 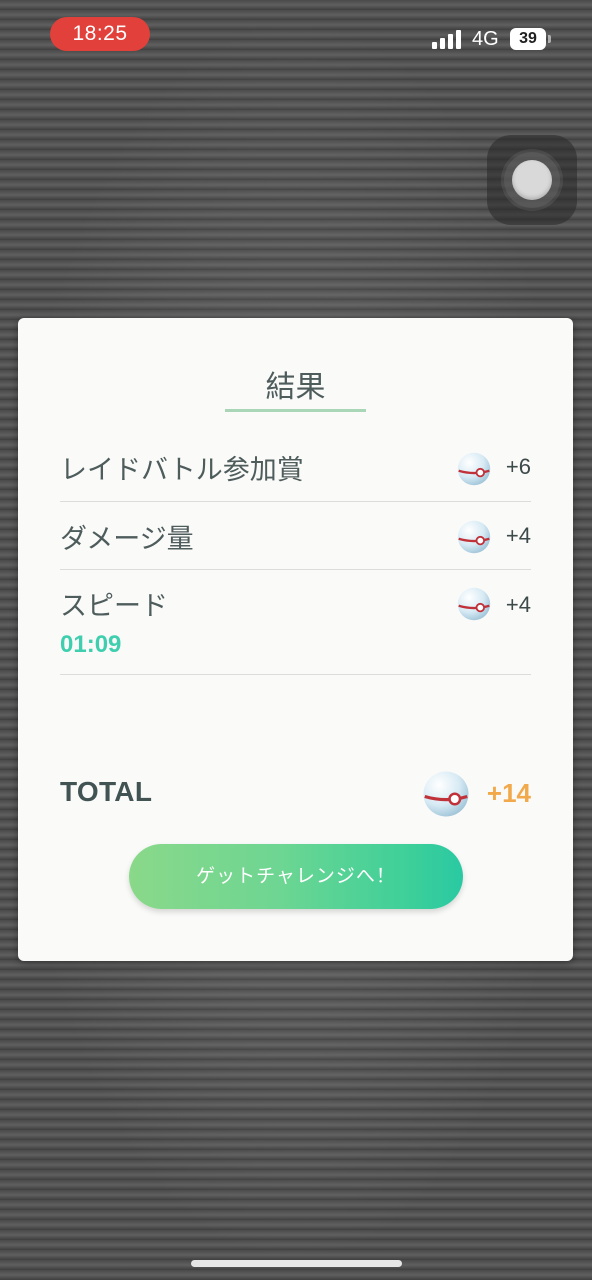 I want to click on battery-icon: 39, so click(x=530, y=39).